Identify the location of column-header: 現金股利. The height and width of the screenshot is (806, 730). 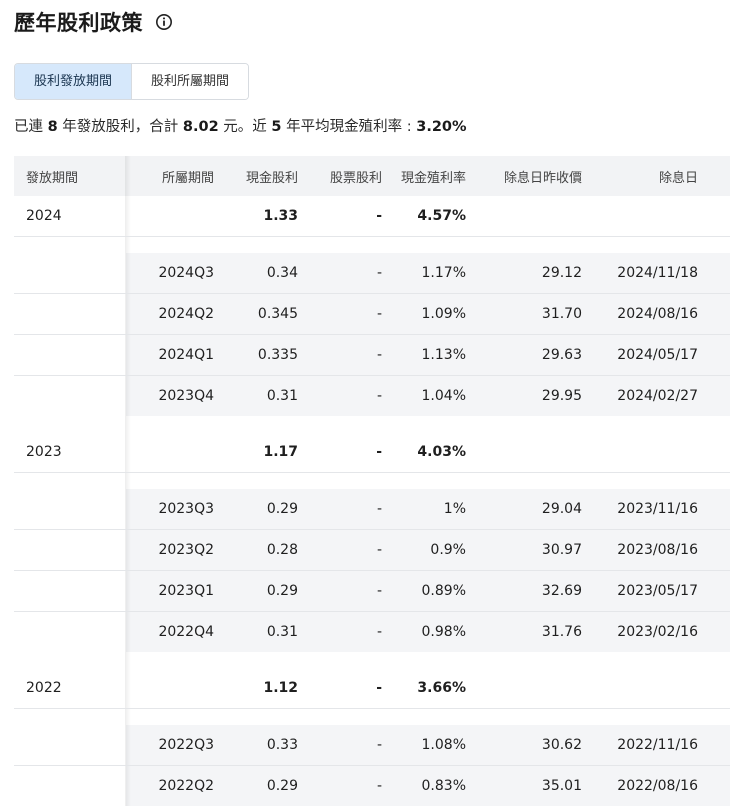
(271, 178).